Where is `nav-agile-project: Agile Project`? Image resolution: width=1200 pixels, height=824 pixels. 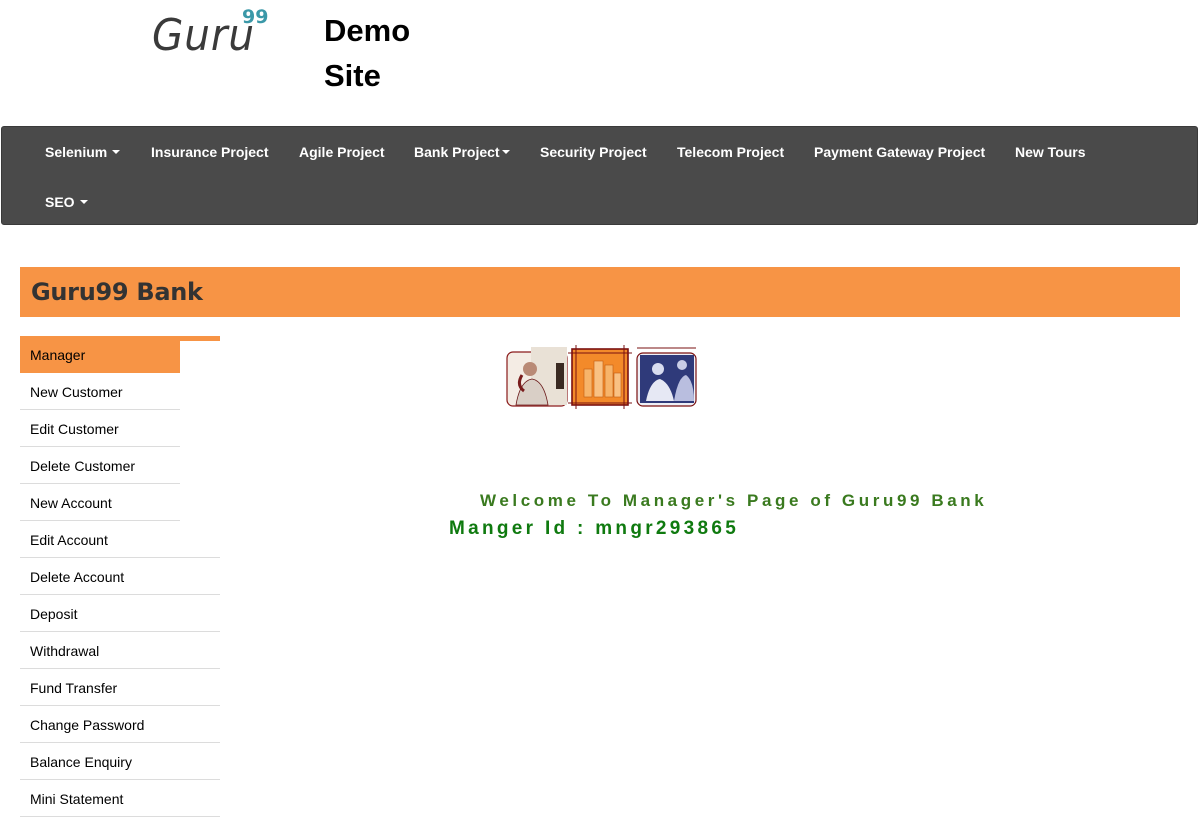
nav-agile-project: Agile Project is located at coordinates (342, 152).